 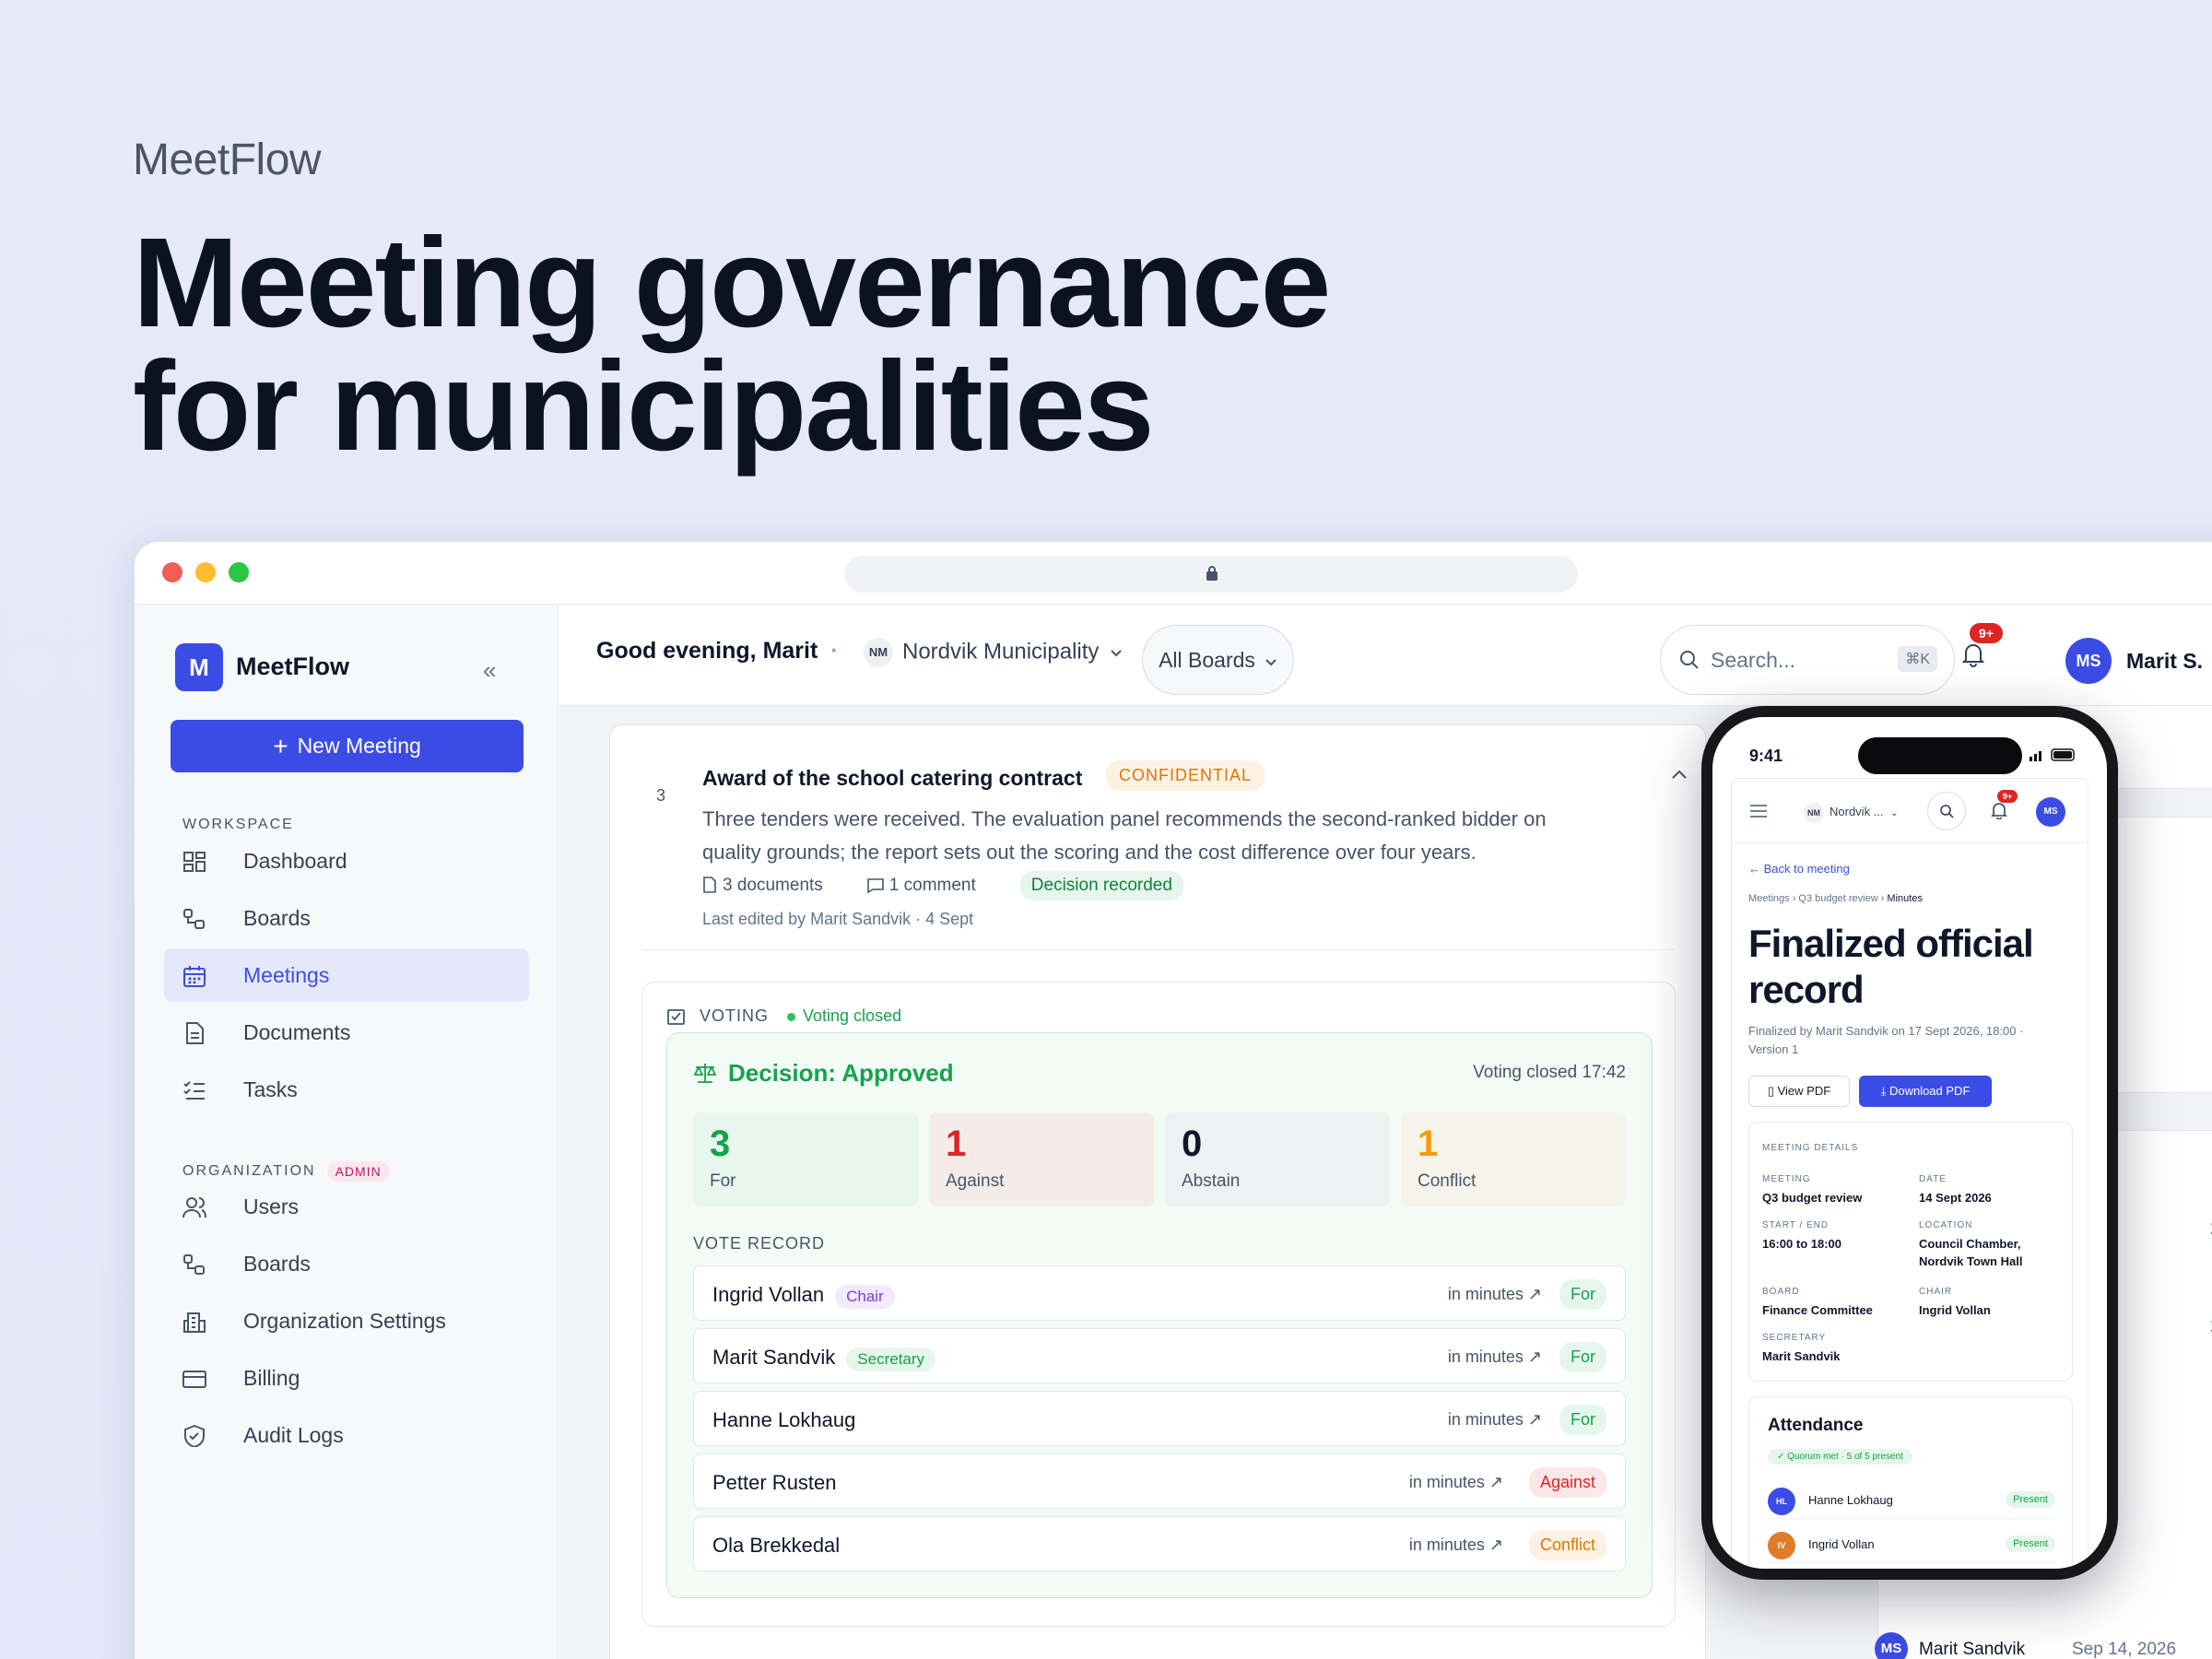 I want to click on close-window-dot, so click(x=172, y=572).